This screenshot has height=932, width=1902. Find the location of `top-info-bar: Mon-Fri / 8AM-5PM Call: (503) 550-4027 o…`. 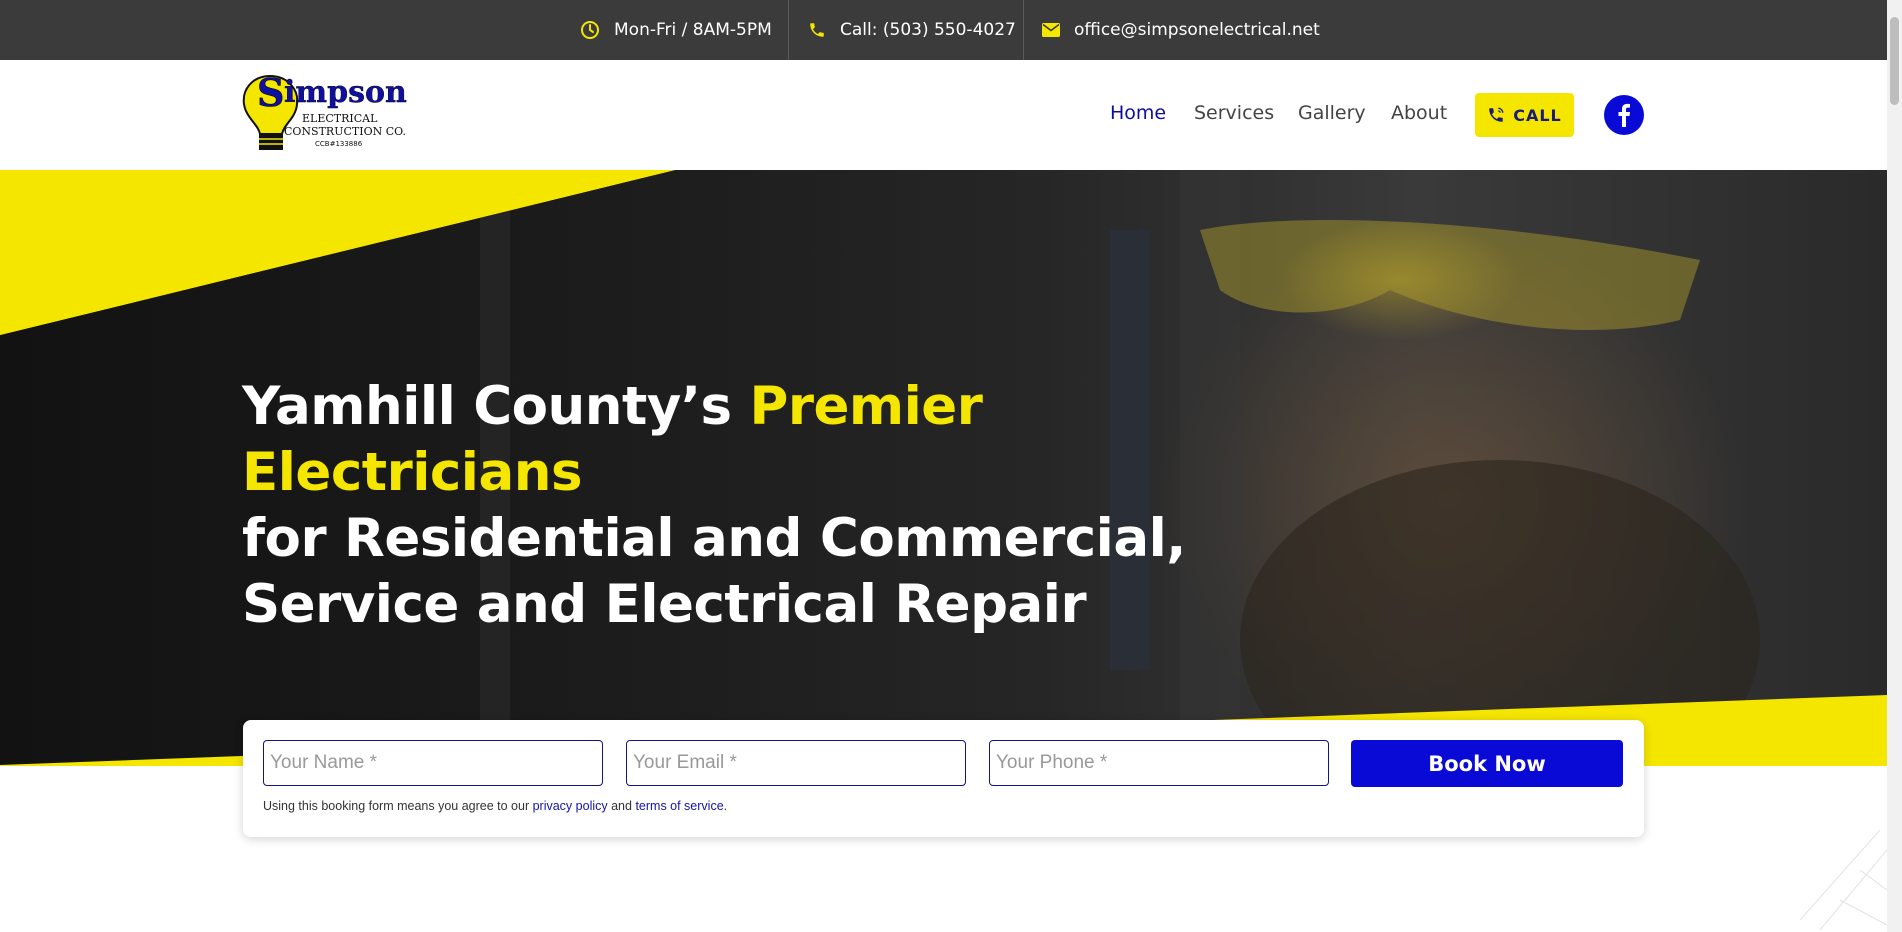

top-info-bar: Mon-Fri / 8AM-5PM Call: (503) 550-4027 o… is located at coordinates (943, 30).